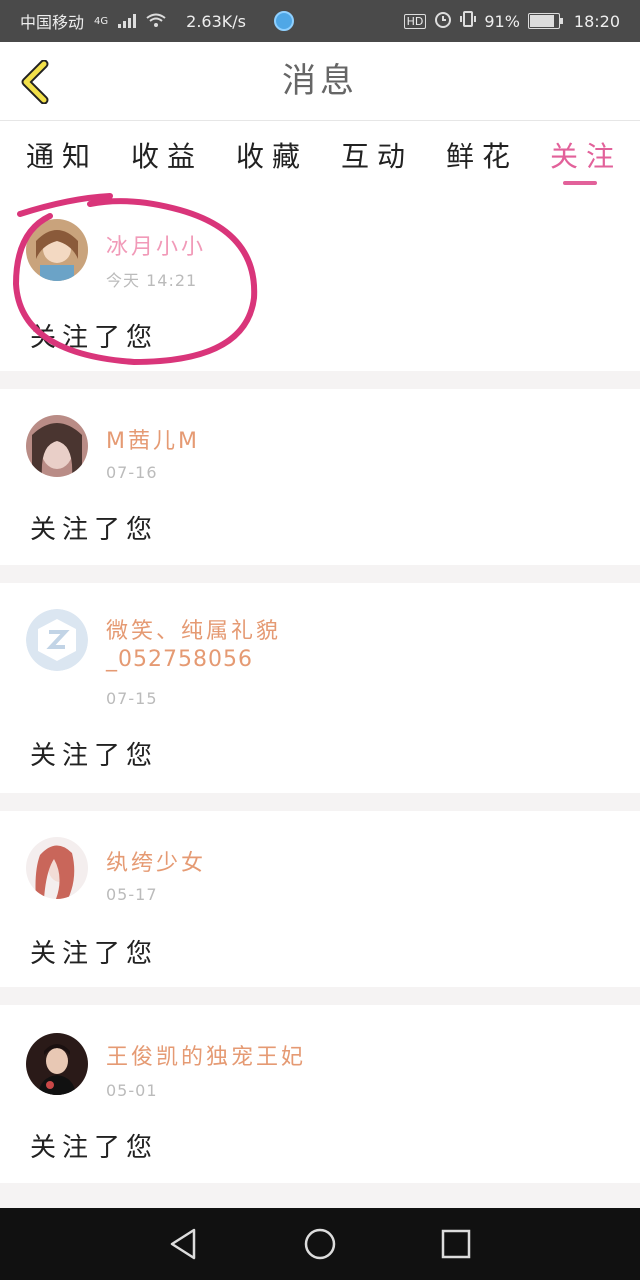 Image resolution: width=640 pixels, height=1280 pixels. What do you see at coordinates (156, 861) in the screenshot?
I see `user-name: 纨绔少女` at bounding box center [156, 861].